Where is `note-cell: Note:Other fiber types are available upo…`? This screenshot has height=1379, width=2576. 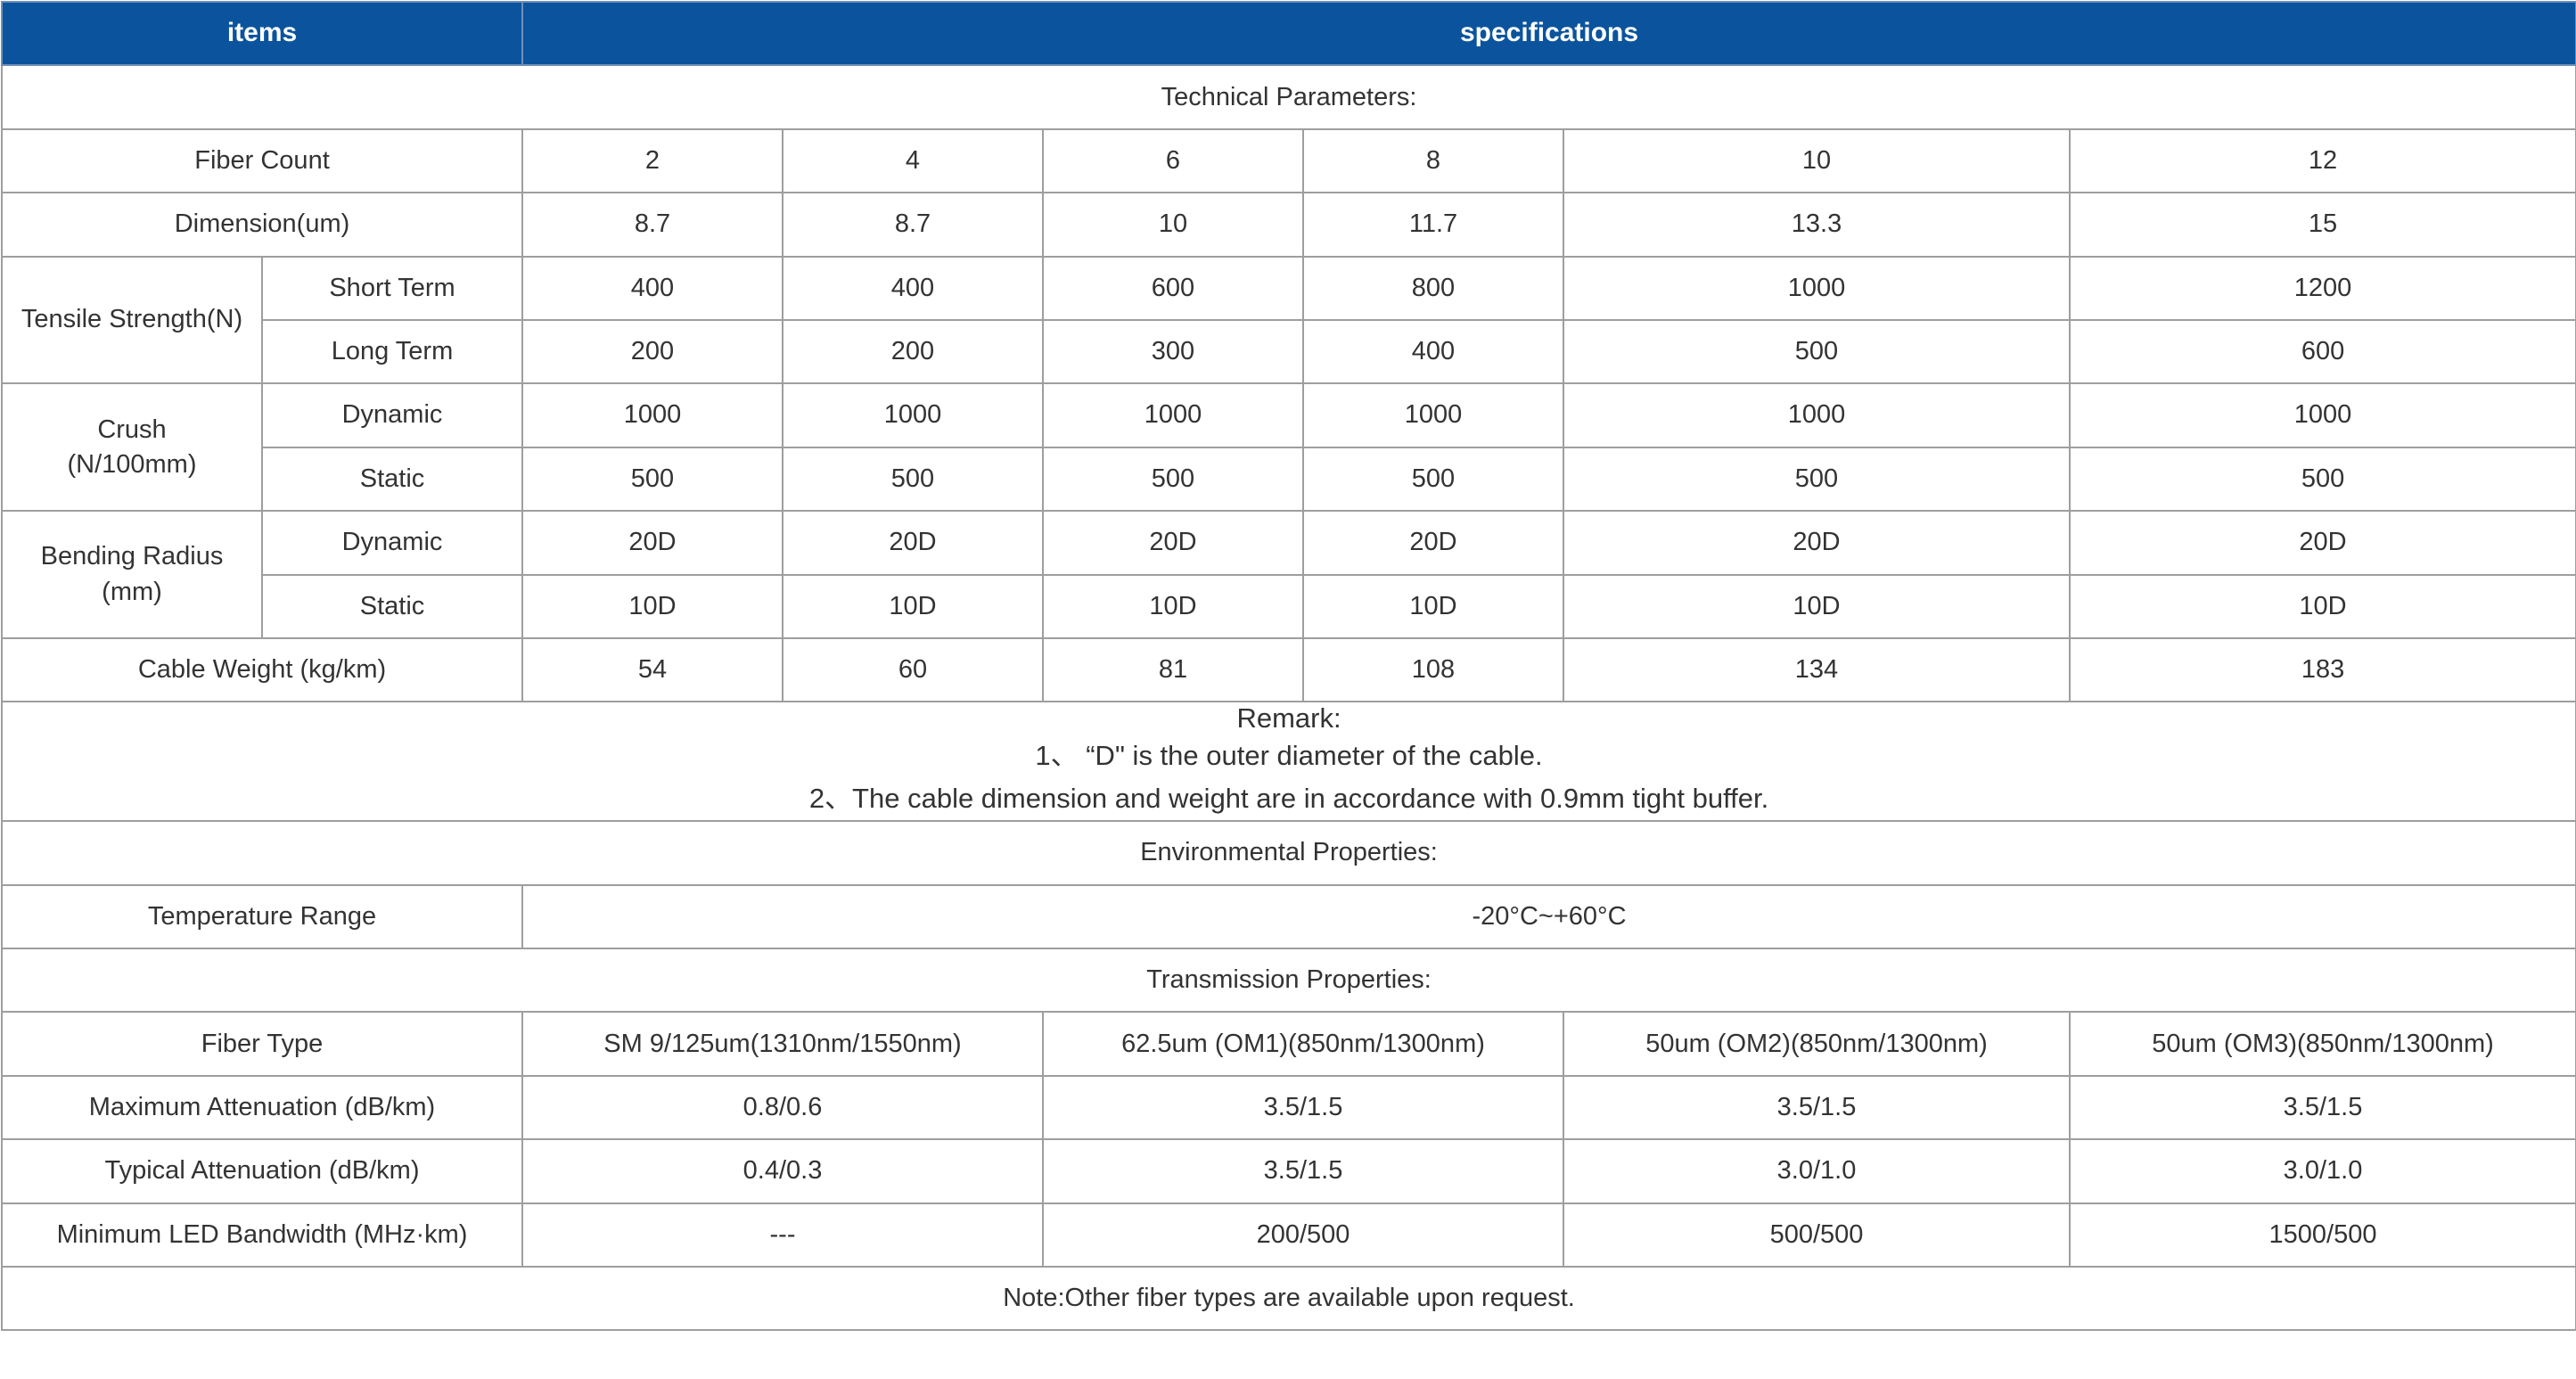
note-cell: Note:Other fiber types are available upo… is located at coordinates (1288, 1299).